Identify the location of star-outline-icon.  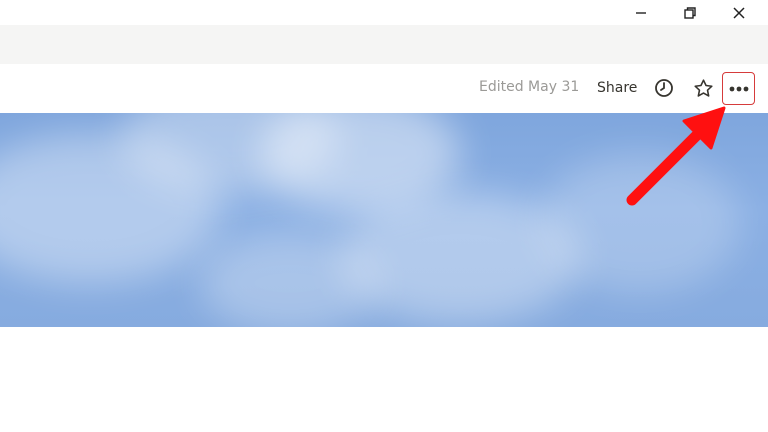
(703, 87).